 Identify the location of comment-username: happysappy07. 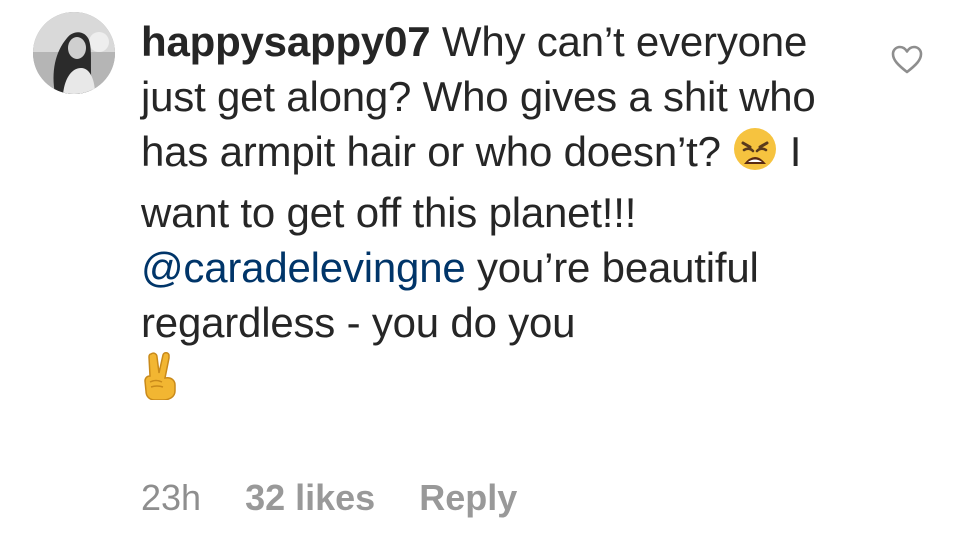
(286, 41).